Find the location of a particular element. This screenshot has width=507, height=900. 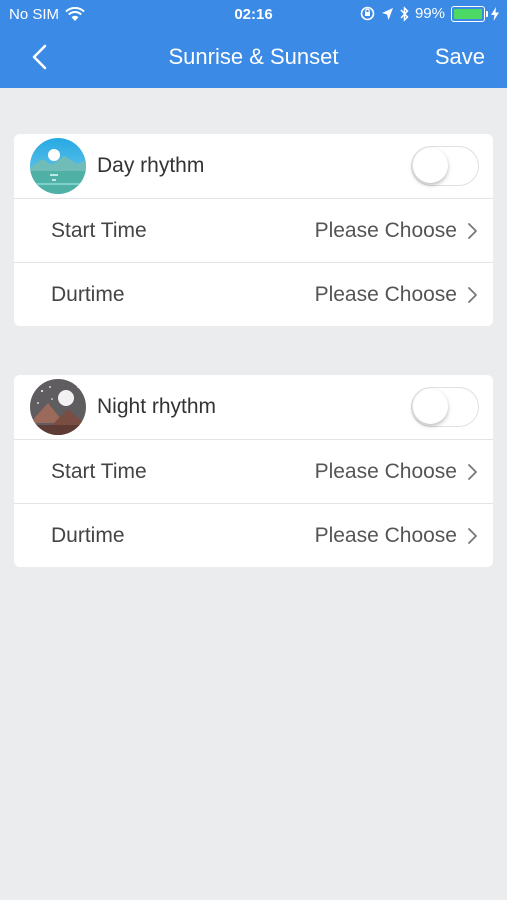

lock-rotation-icon is located at coordinates (367, 13).